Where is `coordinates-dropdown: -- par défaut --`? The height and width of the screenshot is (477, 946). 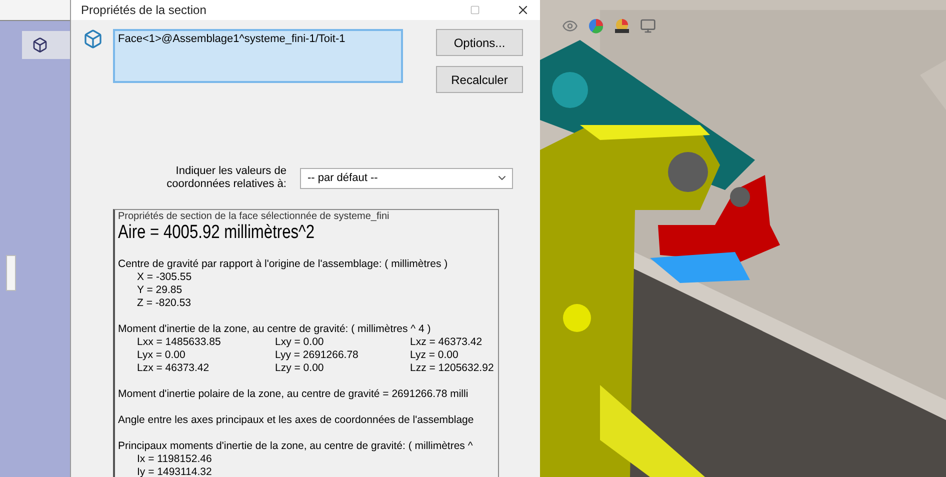 coordinates-dropdown: -- par défaut -- is located at coordinates (407, 178).